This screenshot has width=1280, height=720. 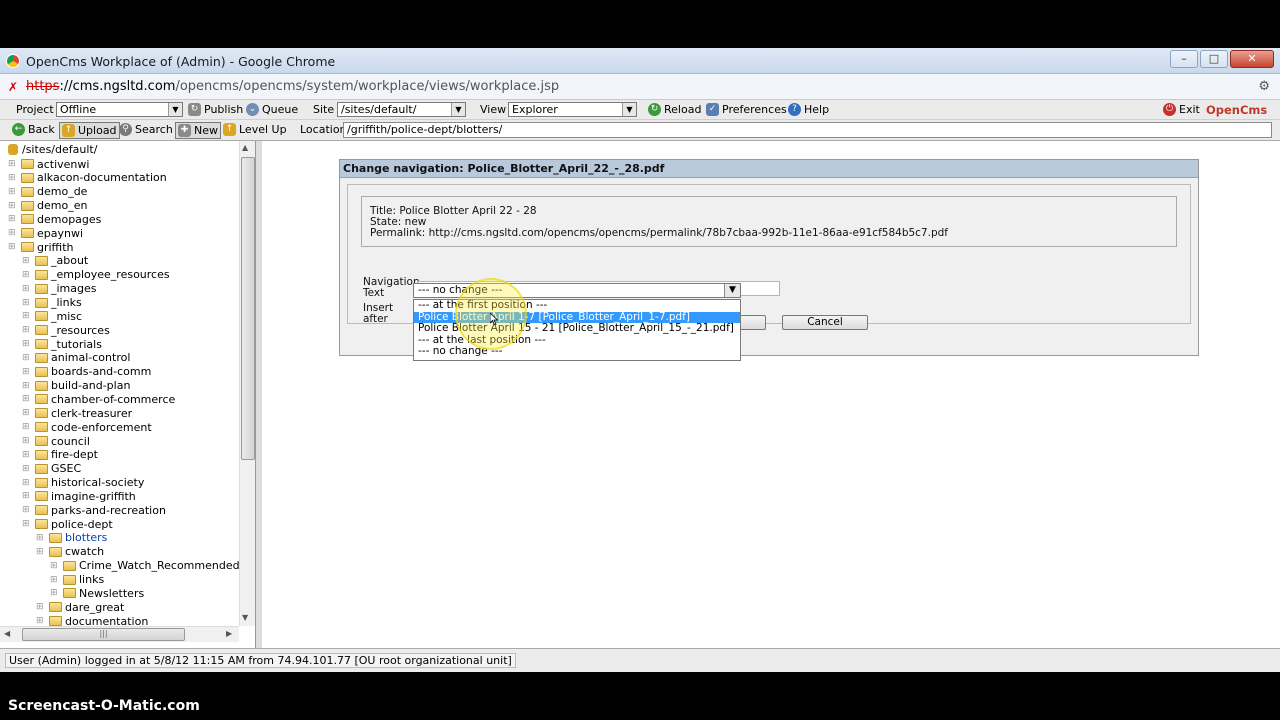 What do you see at coordinates (33, 129) in the screenshot?
I see `back-button: ← Back` at bounding box center [33, 129].